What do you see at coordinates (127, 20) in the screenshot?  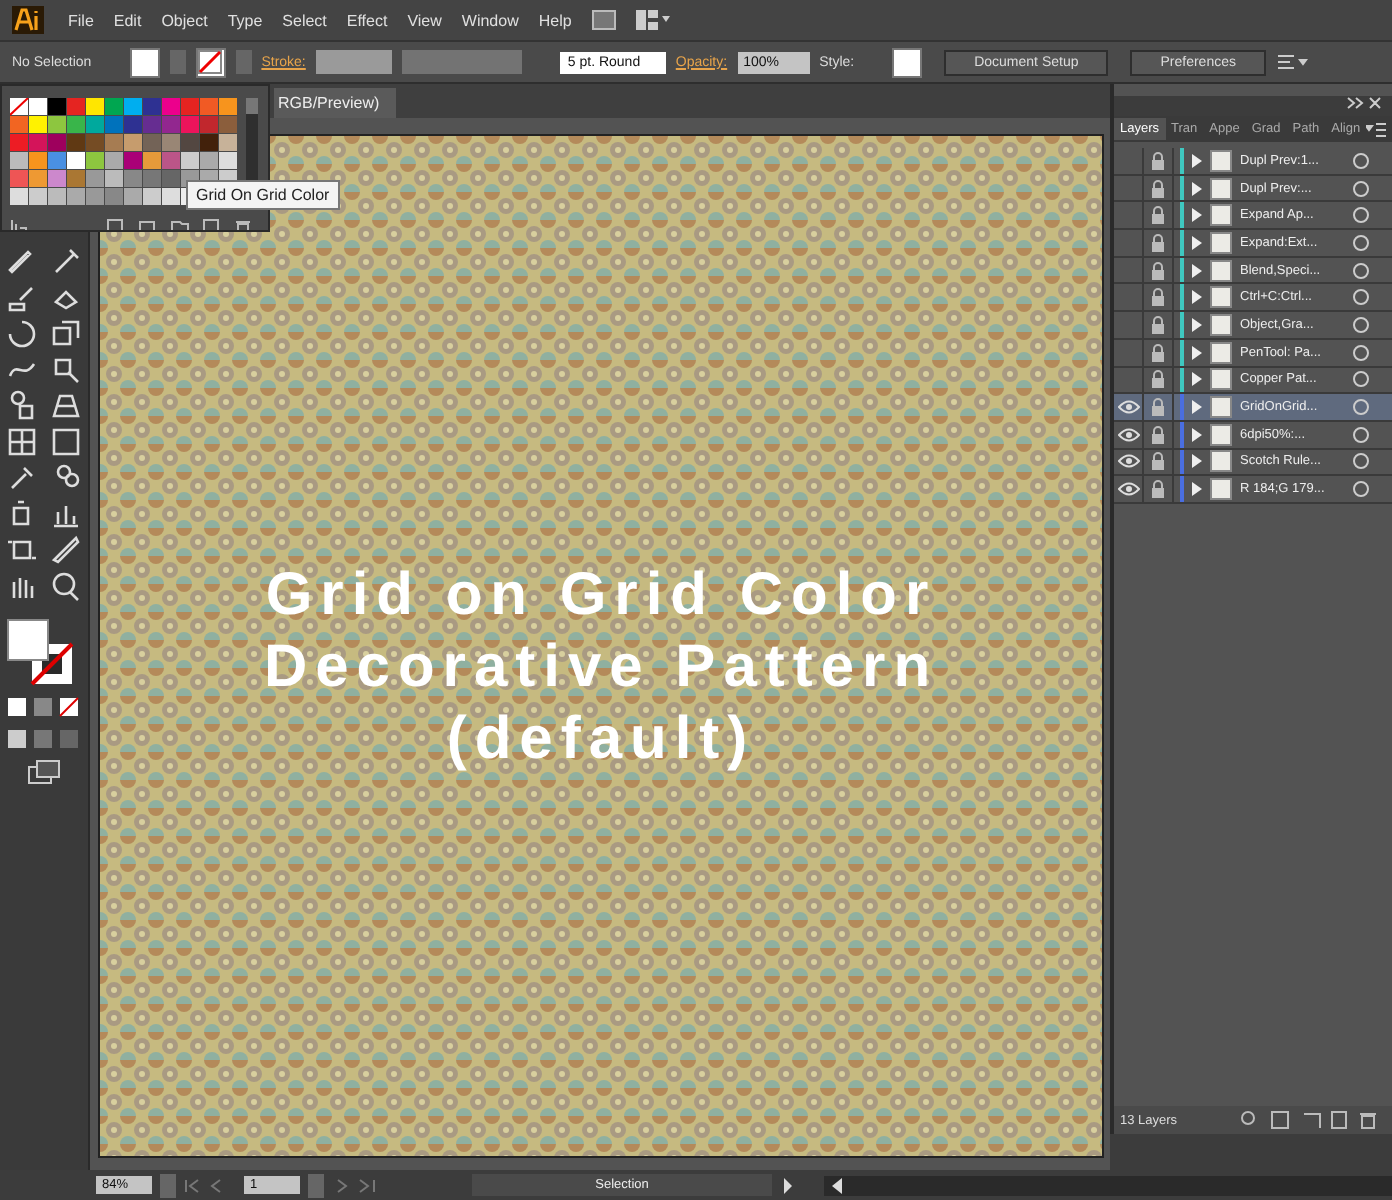 I see `menu-item: Edit` at bounding box center [127, 20].